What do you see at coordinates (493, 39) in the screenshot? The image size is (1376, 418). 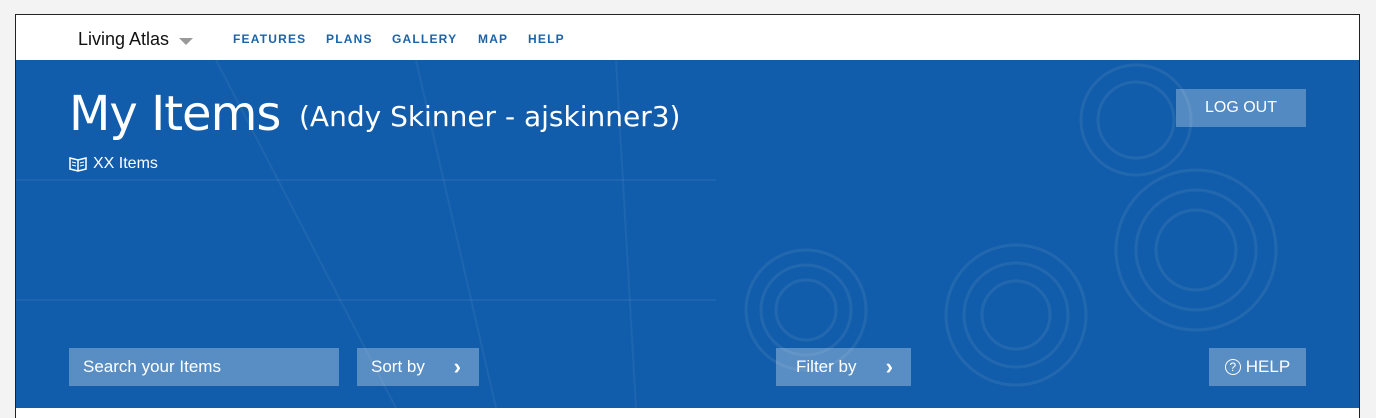 I see `nav-link-map: MAP` at bounding box center [493, 39].